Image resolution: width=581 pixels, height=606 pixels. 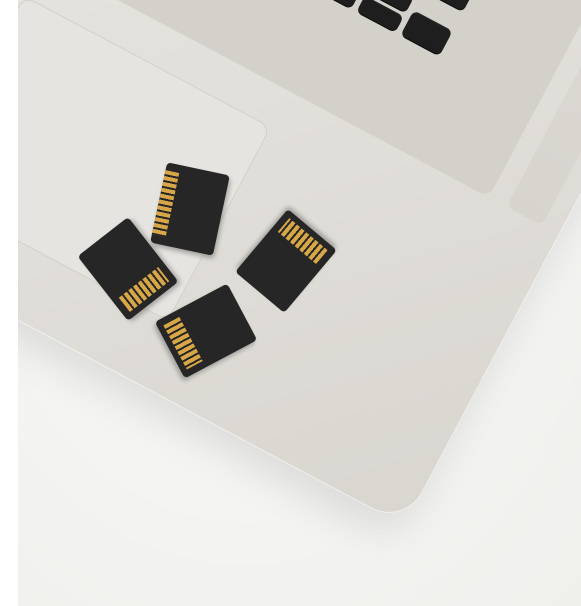 What do you see at coordinates (338, 4) in the screenshot?
I see `key-arrow-left` at bounding box center [338, 4].